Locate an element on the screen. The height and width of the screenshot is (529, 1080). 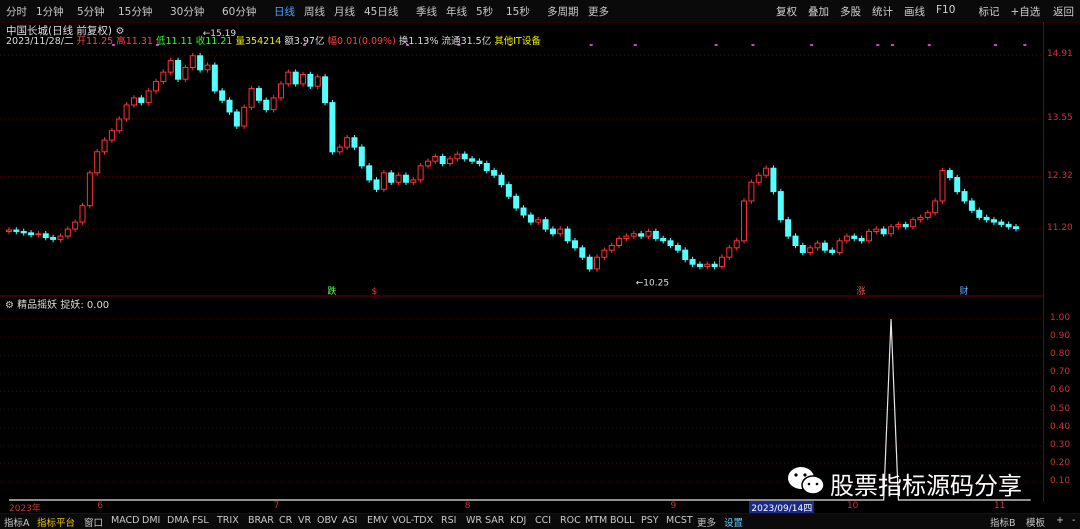
timeframe-tab-11: 年线 is located at coordinates (456, 11).